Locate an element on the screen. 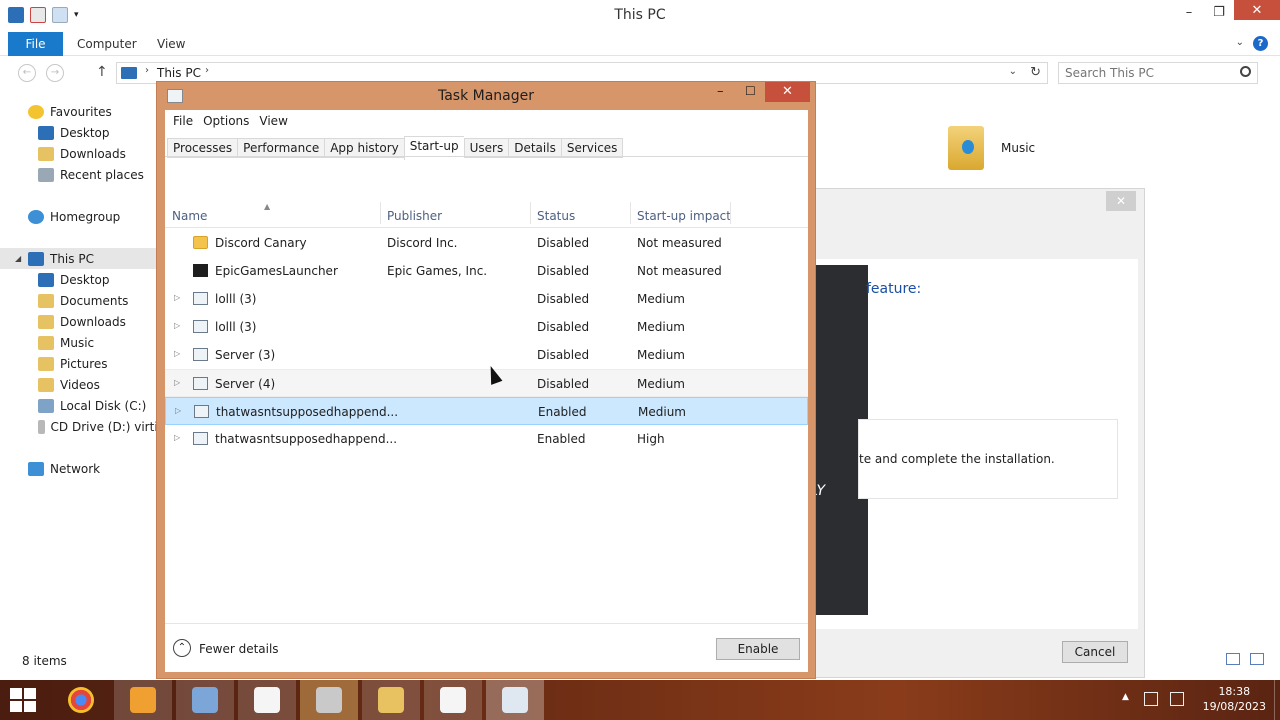 The image size is (1280, 720). breadcrumb-this-pc: This PC is located at coordinates (179, 73).